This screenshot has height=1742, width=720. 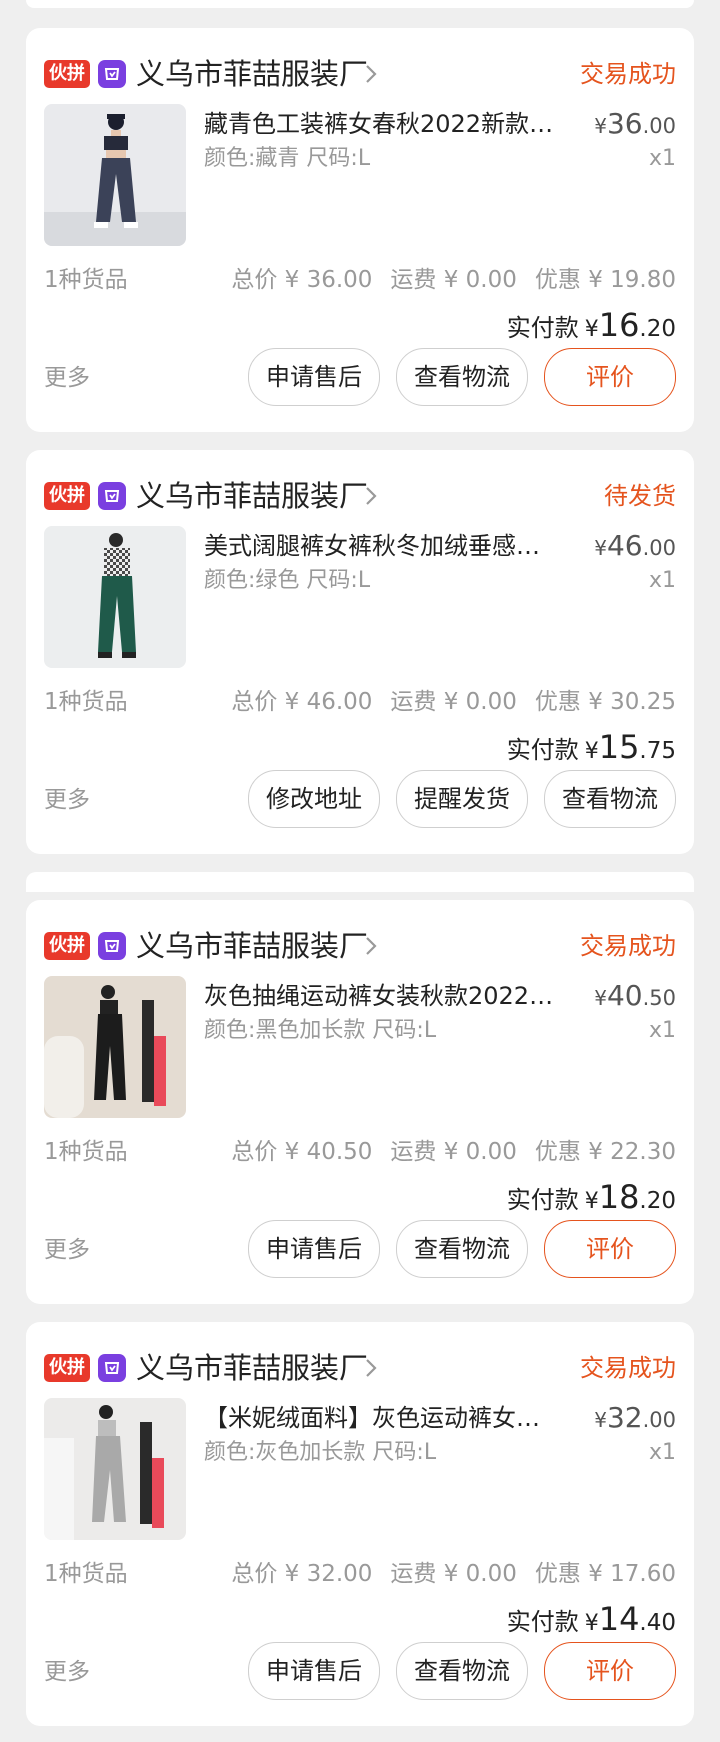 I want to click on product-spec: 颜色:黑色加长款 尺码:L, so click(x=320, y=1030).